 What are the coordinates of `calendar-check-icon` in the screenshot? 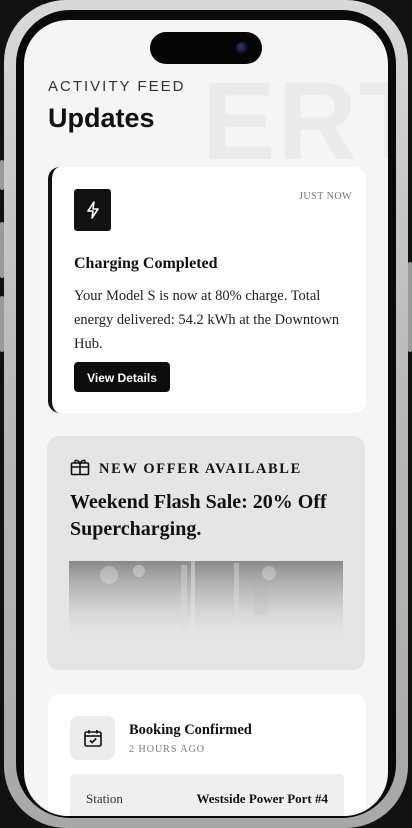 It's located at (92, 738).